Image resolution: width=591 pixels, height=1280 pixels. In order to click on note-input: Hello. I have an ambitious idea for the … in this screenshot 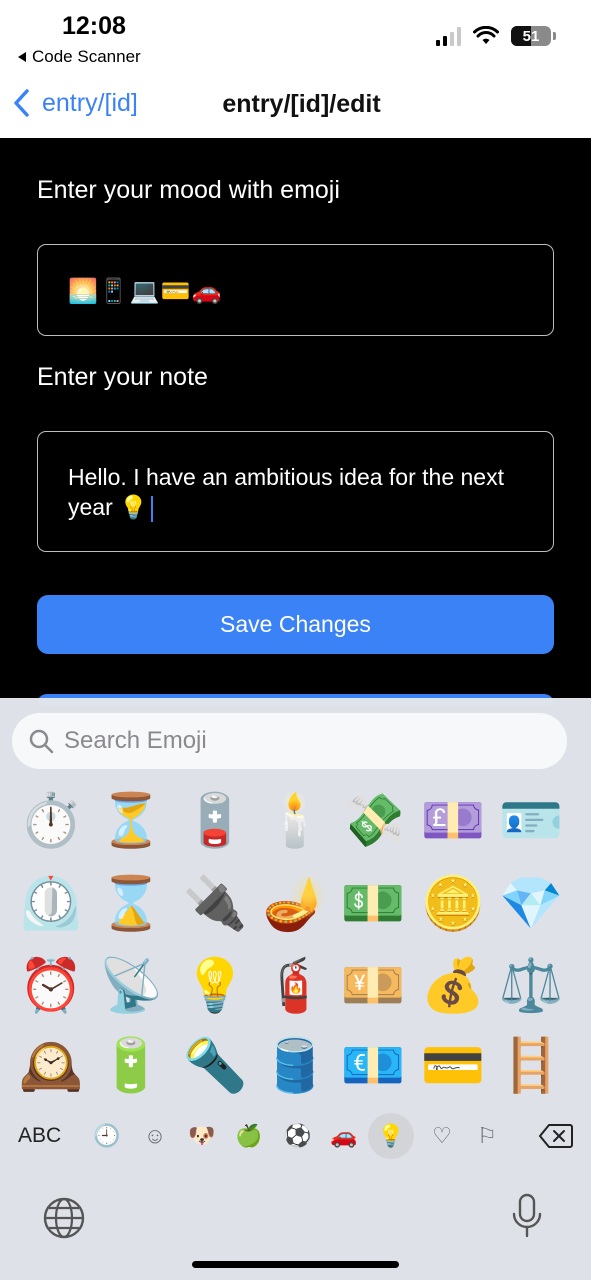, I will do `click(295, 491)`.